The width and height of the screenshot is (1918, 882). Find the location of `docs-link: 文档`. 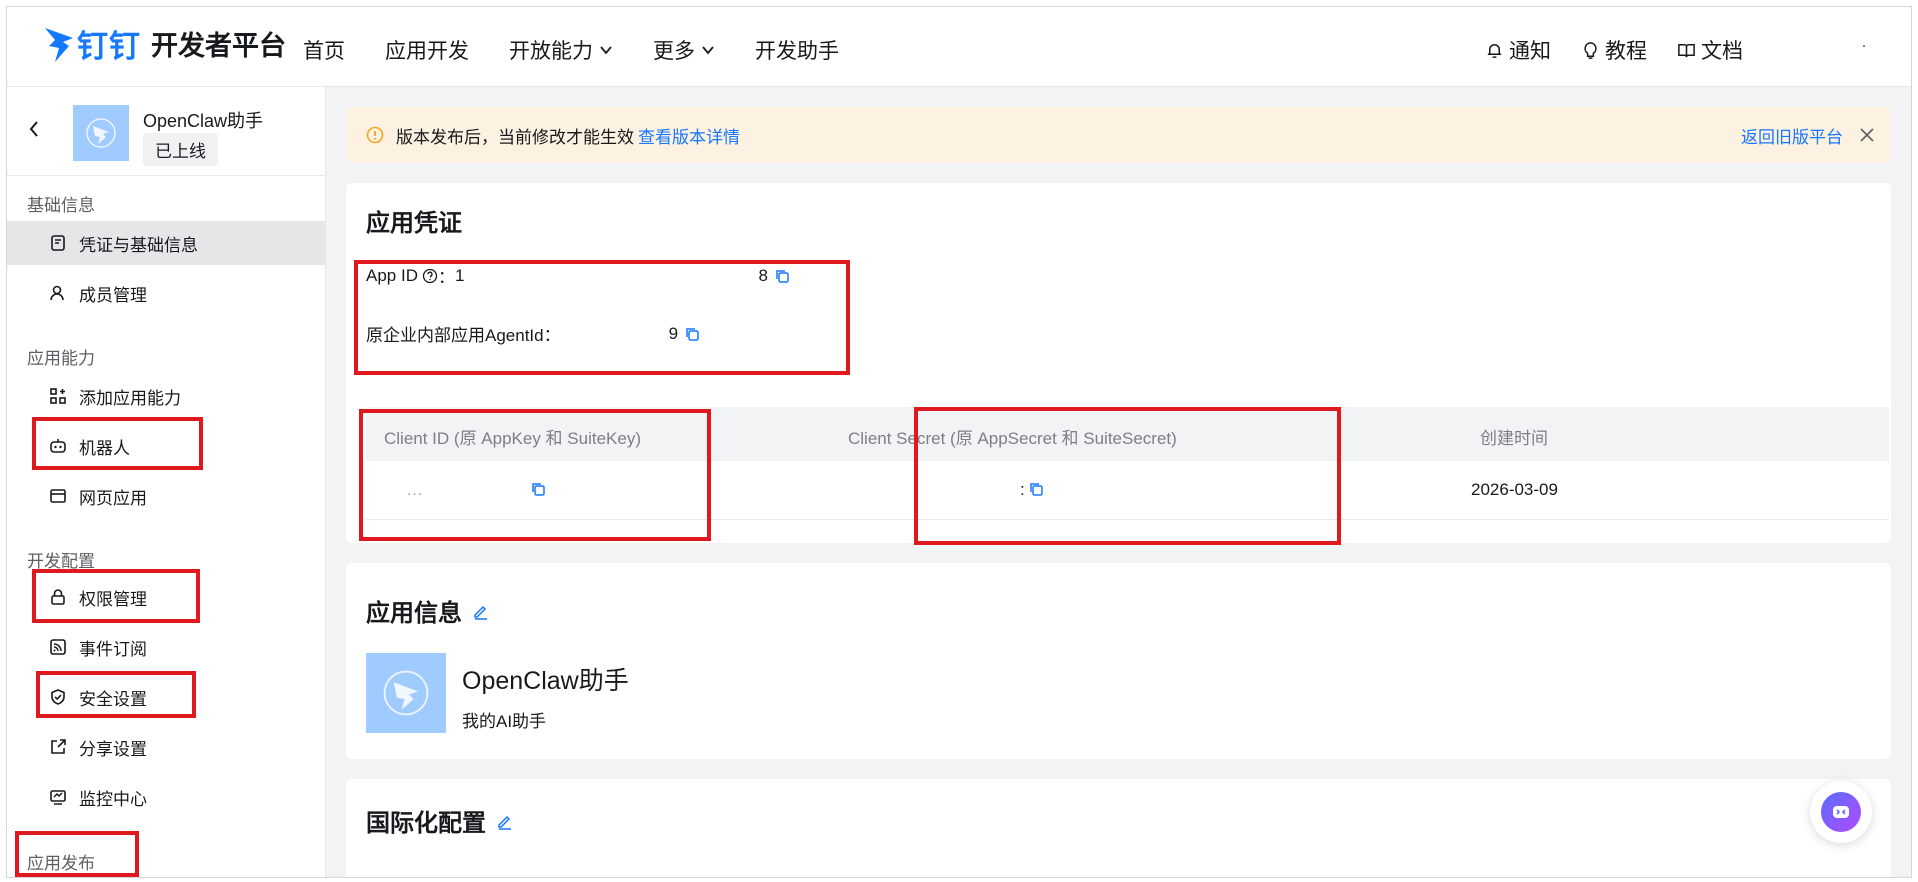

docs-link: 文档 is located at coordinates (1710, 50).